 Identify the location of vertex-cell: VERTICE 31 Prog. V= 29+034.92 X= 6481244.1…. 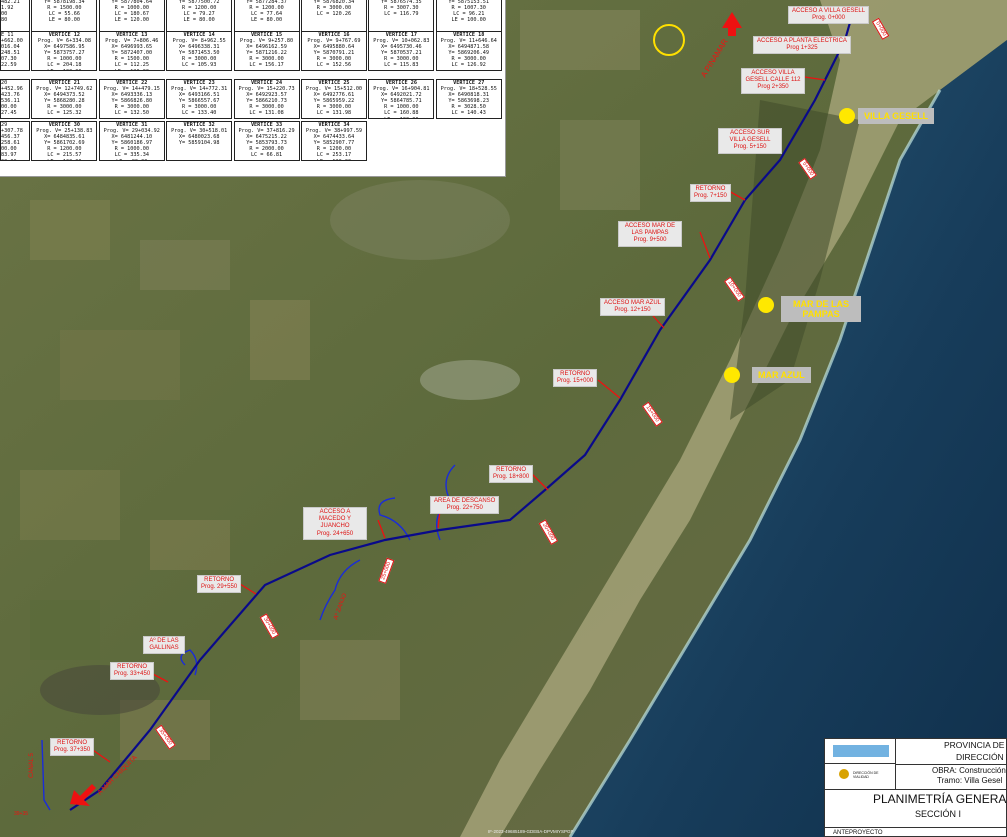
(131, 141).